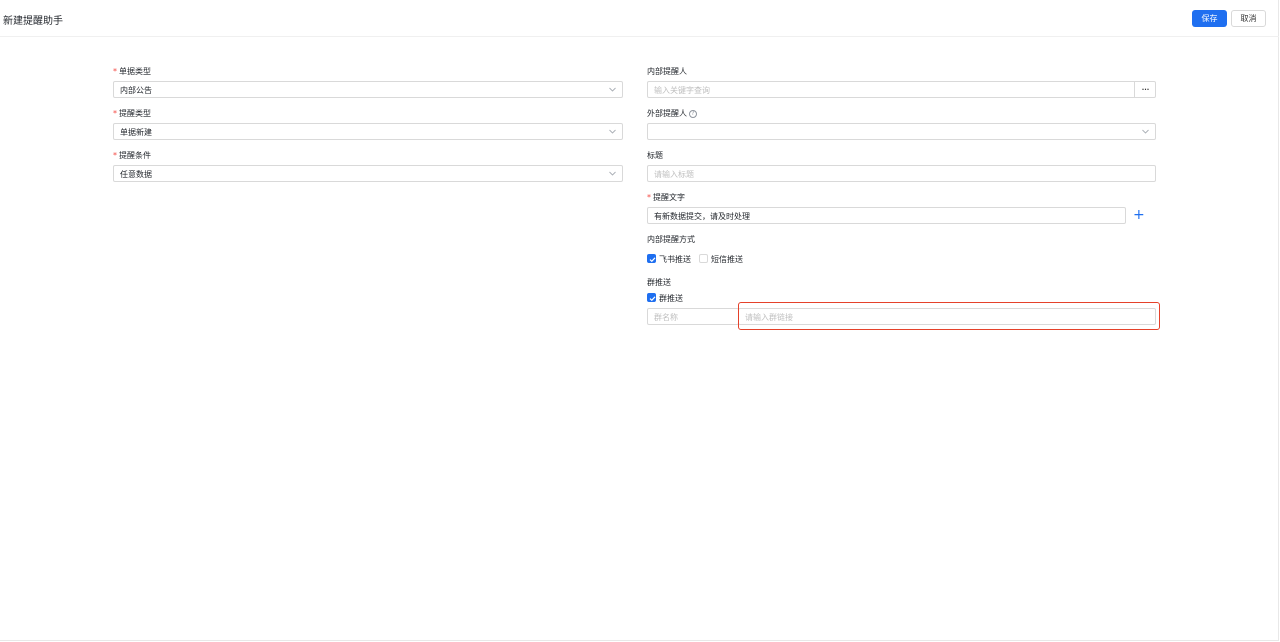  Describe the element at coordinates (901, 89) in the screenshot. I see `internal-reminder-input: 输入关键字查询 ···` at that location.